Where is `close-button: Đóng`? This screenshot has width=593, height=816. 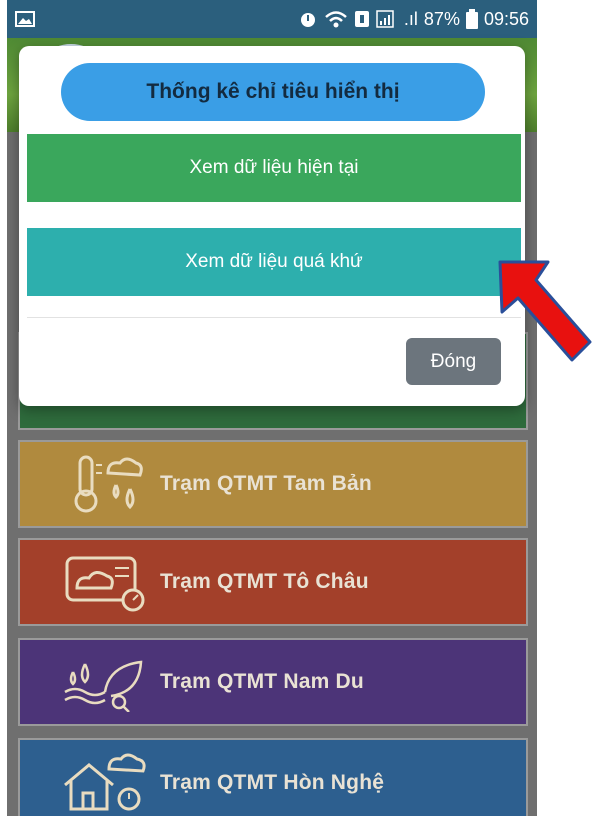 close-button: Đóng is located at coordinates (453, 361).